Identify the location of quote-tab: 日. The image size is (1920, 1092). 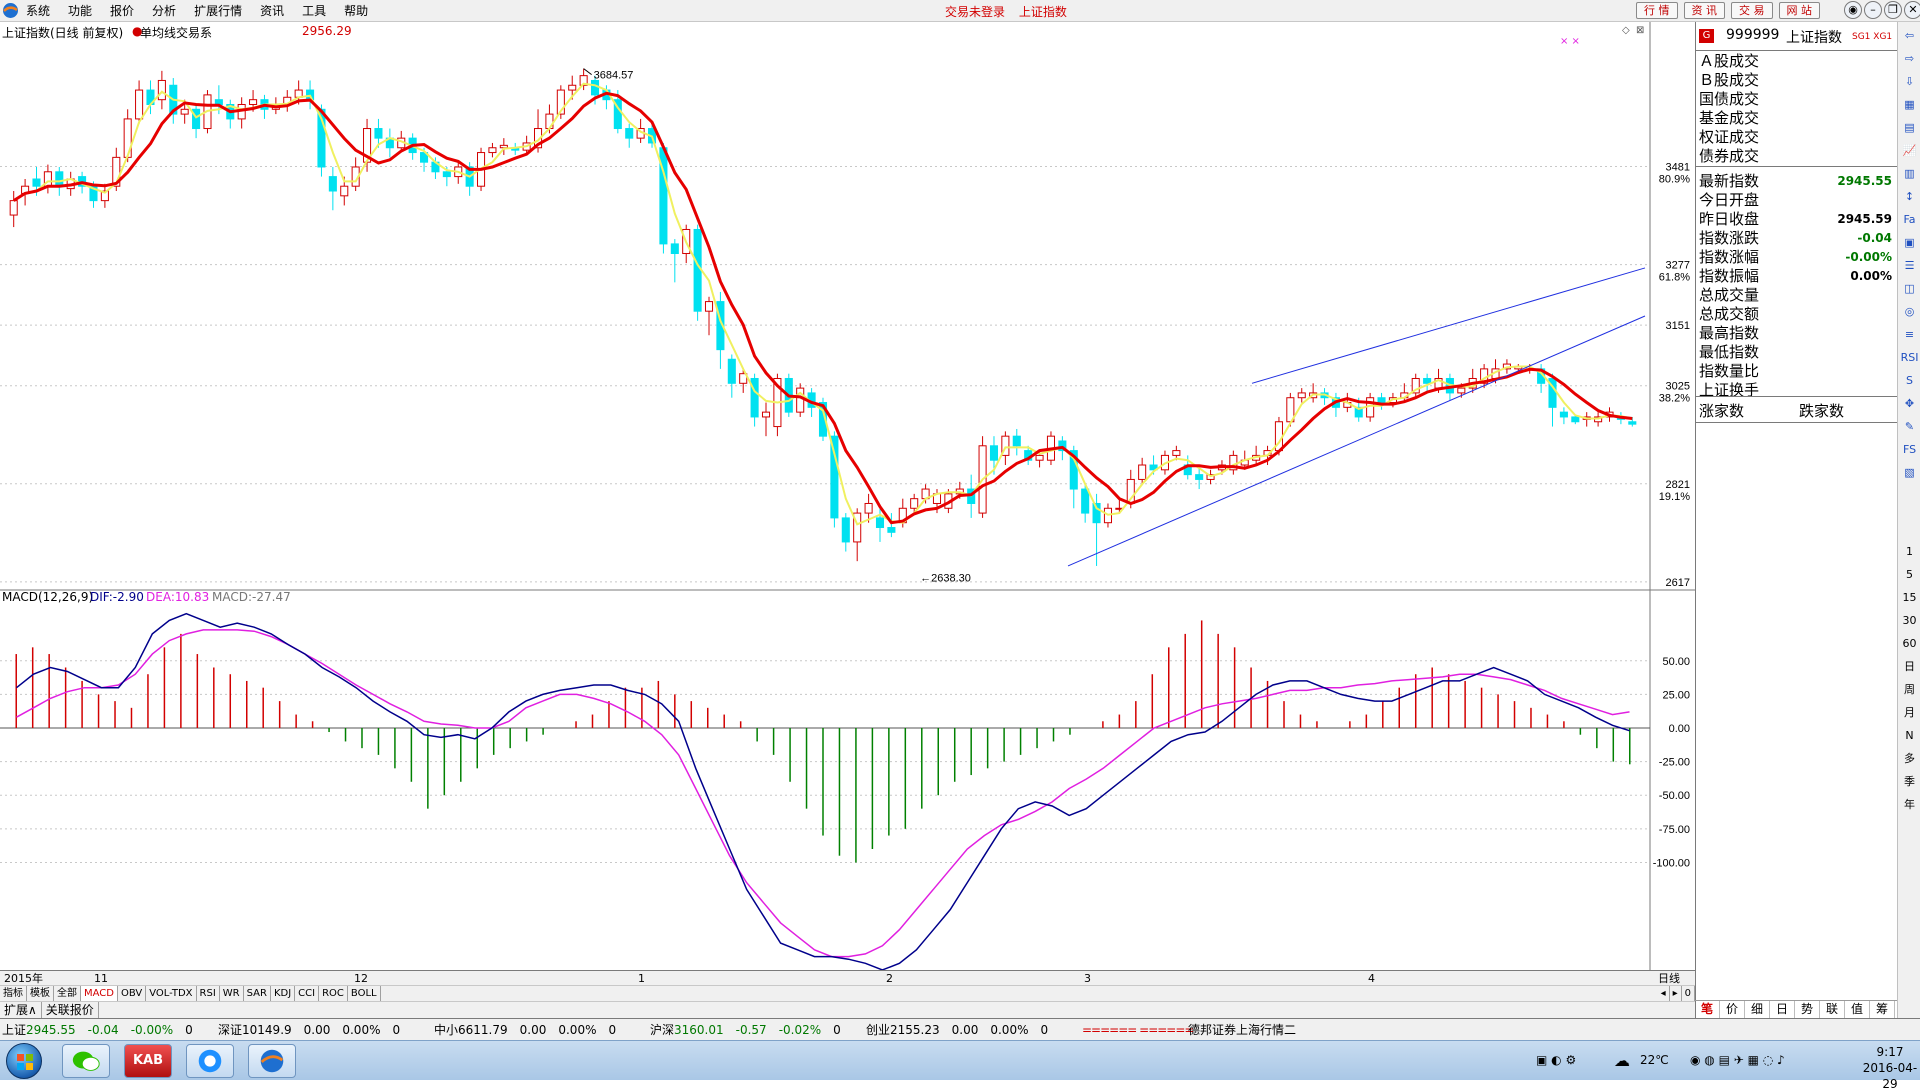
(1782, 1010).